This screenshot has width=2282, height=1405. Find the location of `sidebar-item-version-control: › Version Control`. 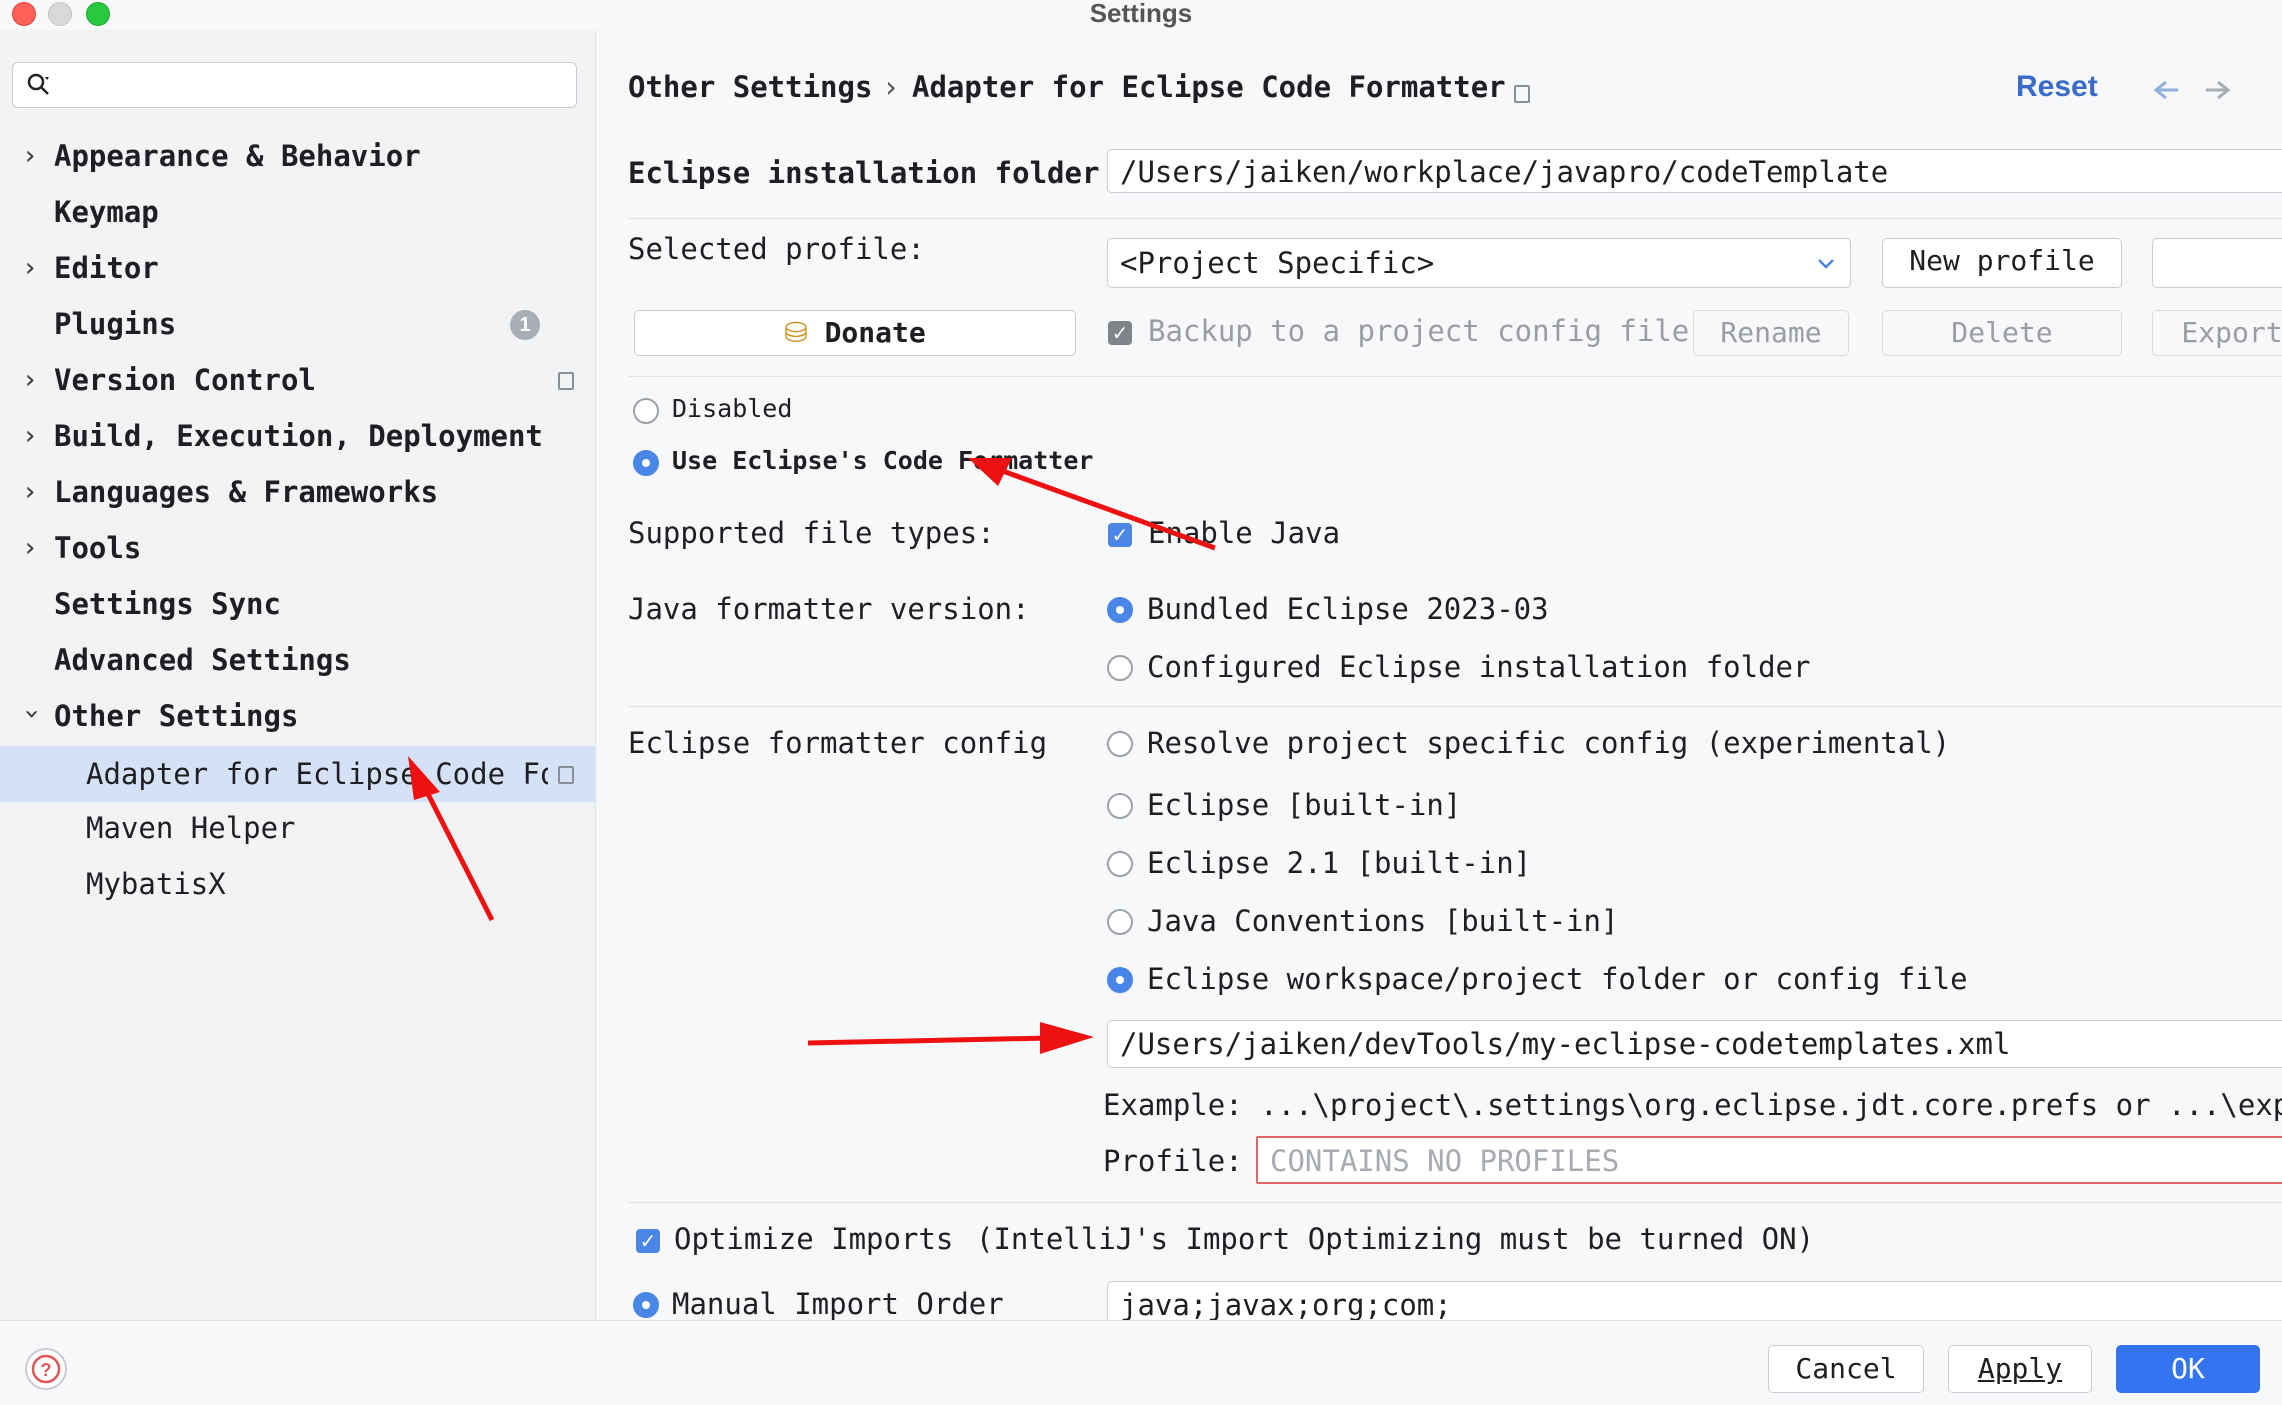

sidebar-item-version-control: › Version Control is located at coordinates (297, 380).